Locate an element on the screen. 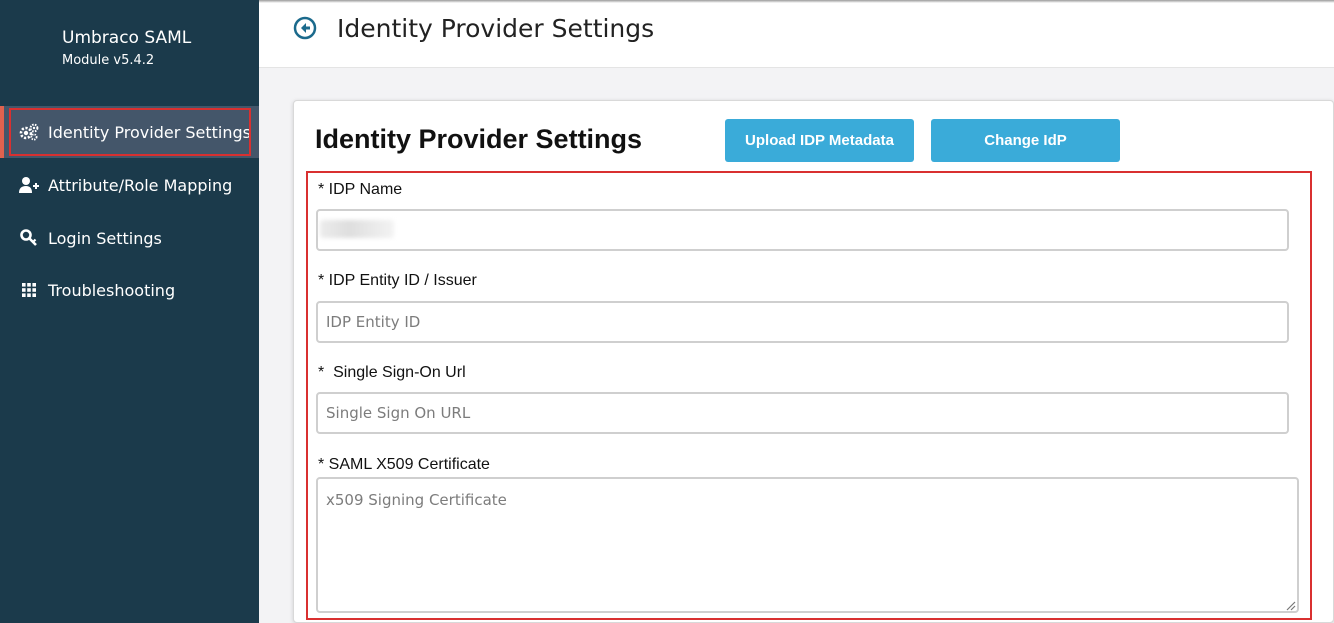 The width and height of the screenshot is (1334, 623). back-button is located at coordinates (306, 29).